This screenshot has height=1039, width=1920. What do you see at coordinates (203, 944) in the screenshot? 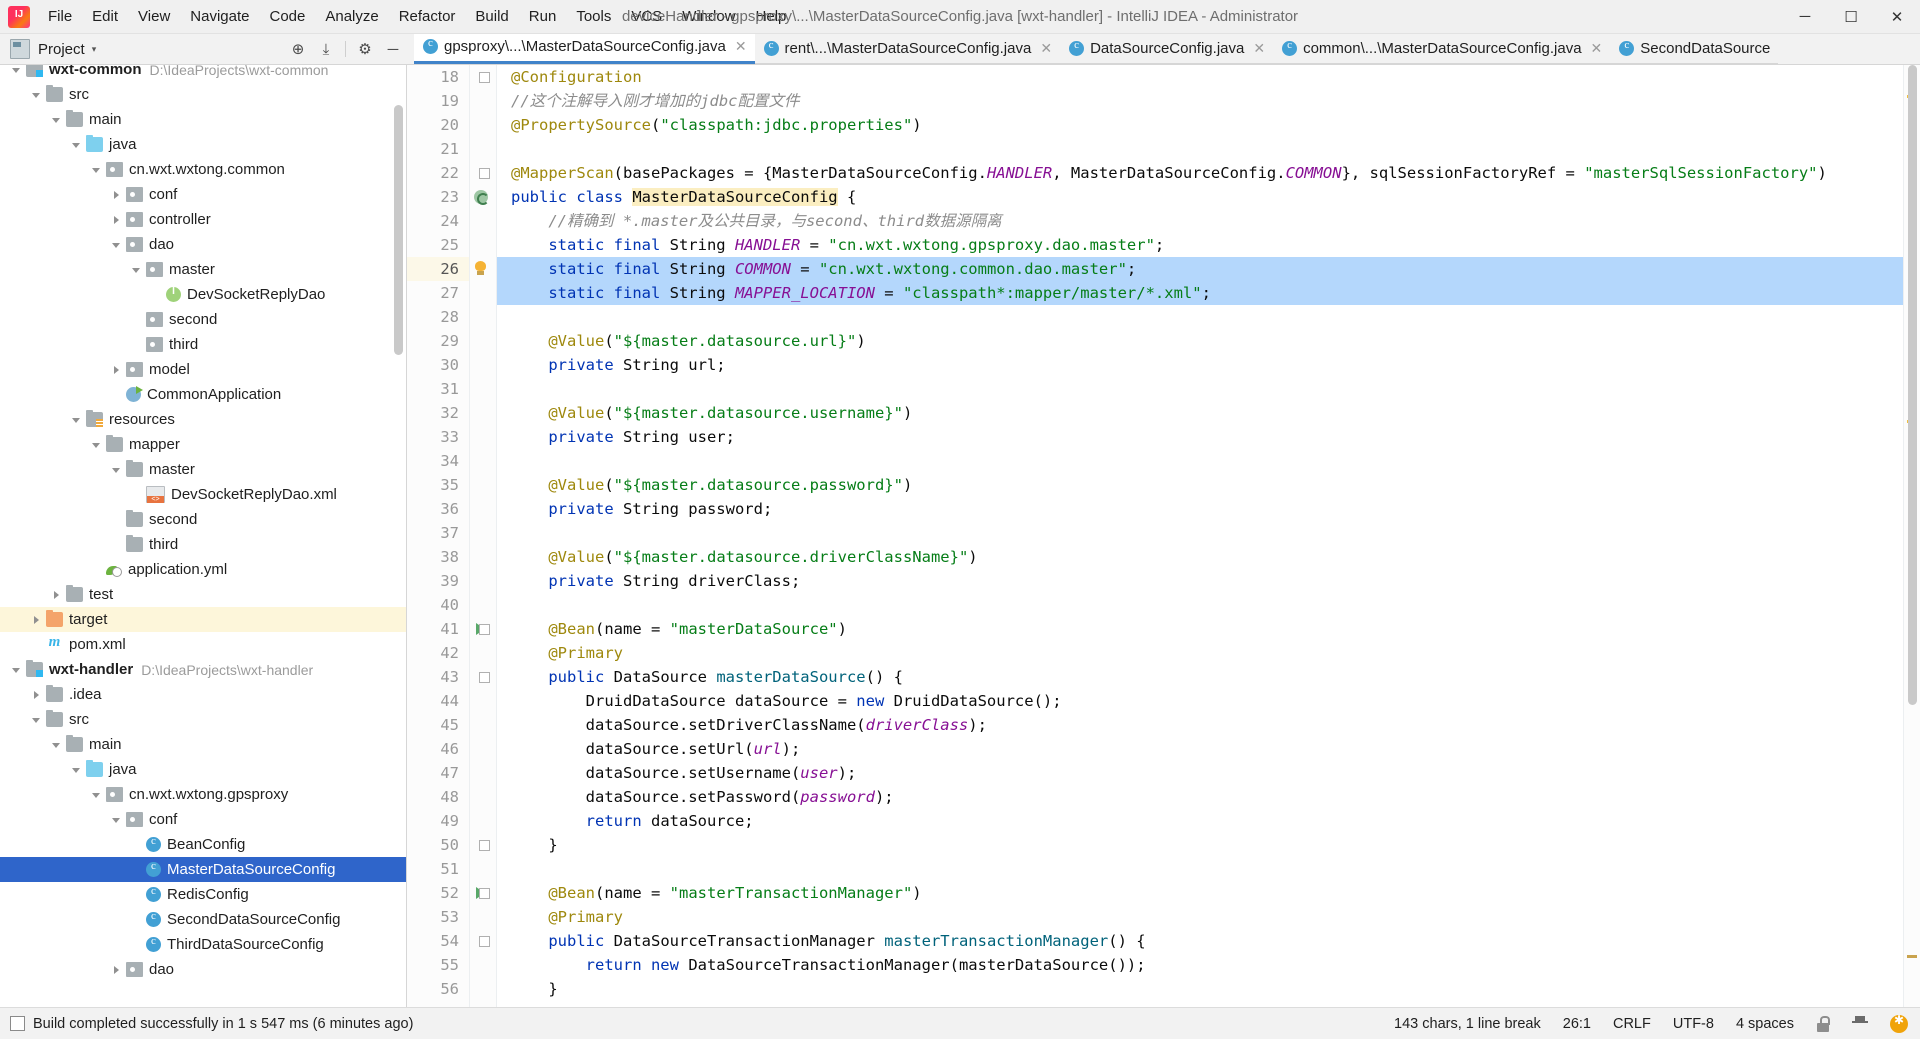
I see `tree-node-thirddatasourceconfig: ThirdDataSourceConfig` at bounding box center [203, 944].